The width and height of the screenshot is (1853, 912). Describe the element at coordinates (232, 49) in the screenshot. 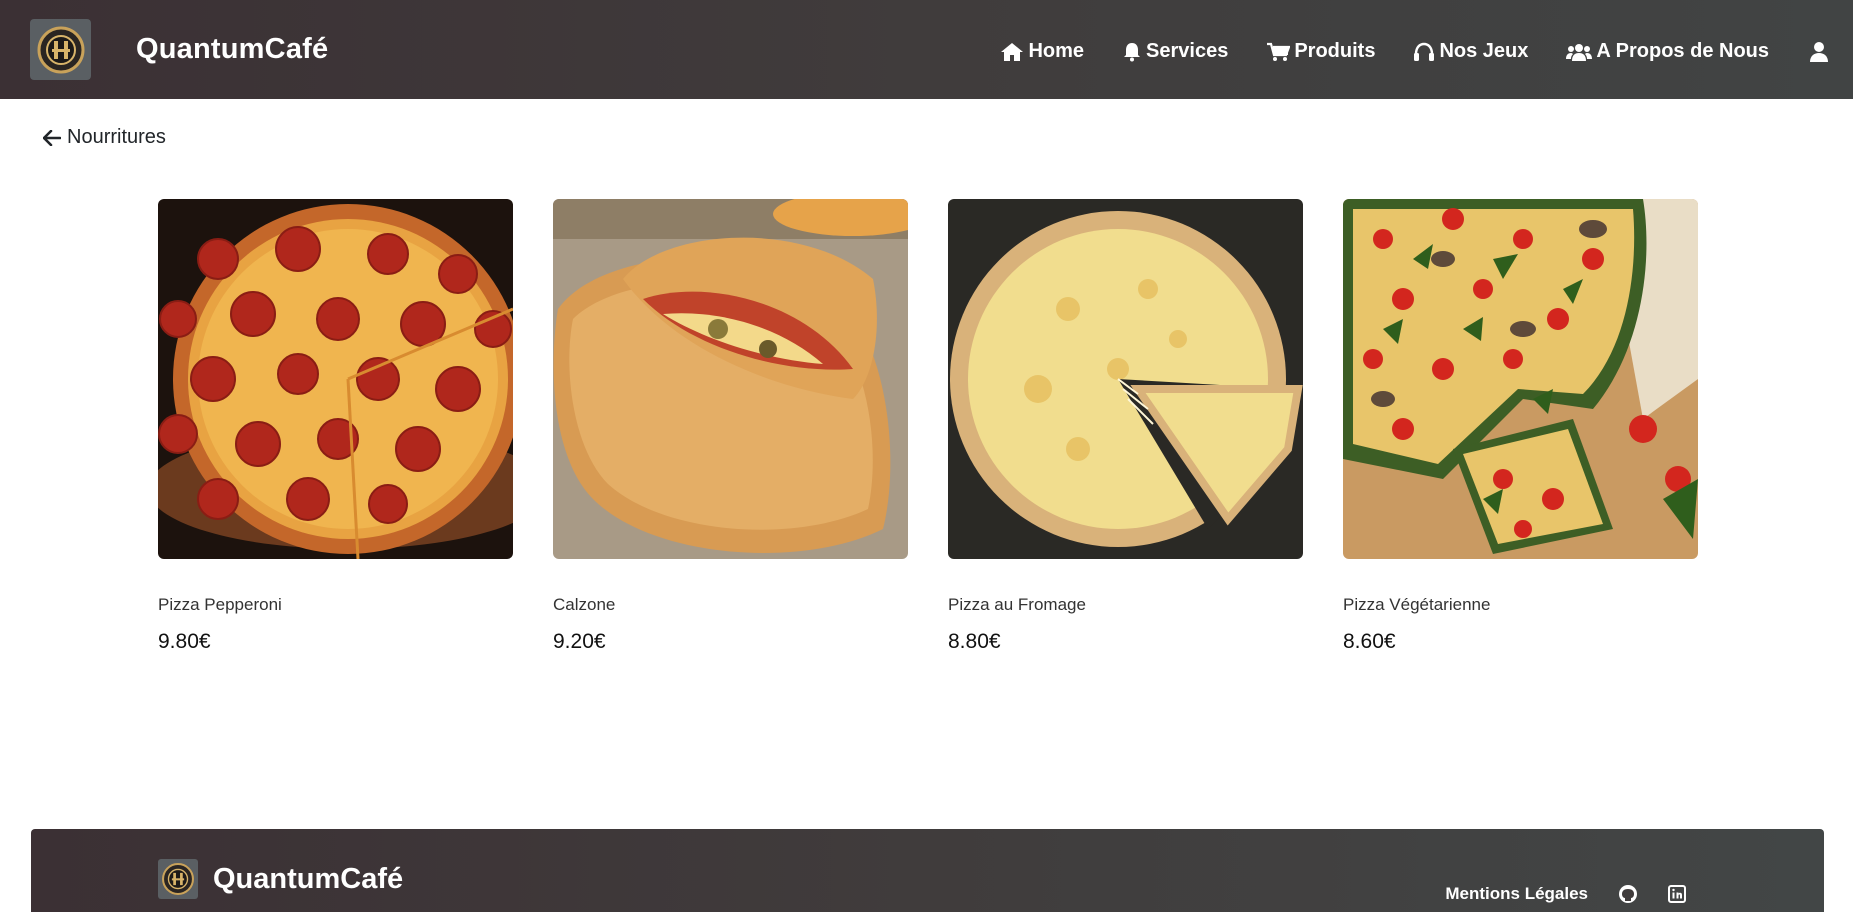

I see `brand-name: QuantumCafé` at that location.